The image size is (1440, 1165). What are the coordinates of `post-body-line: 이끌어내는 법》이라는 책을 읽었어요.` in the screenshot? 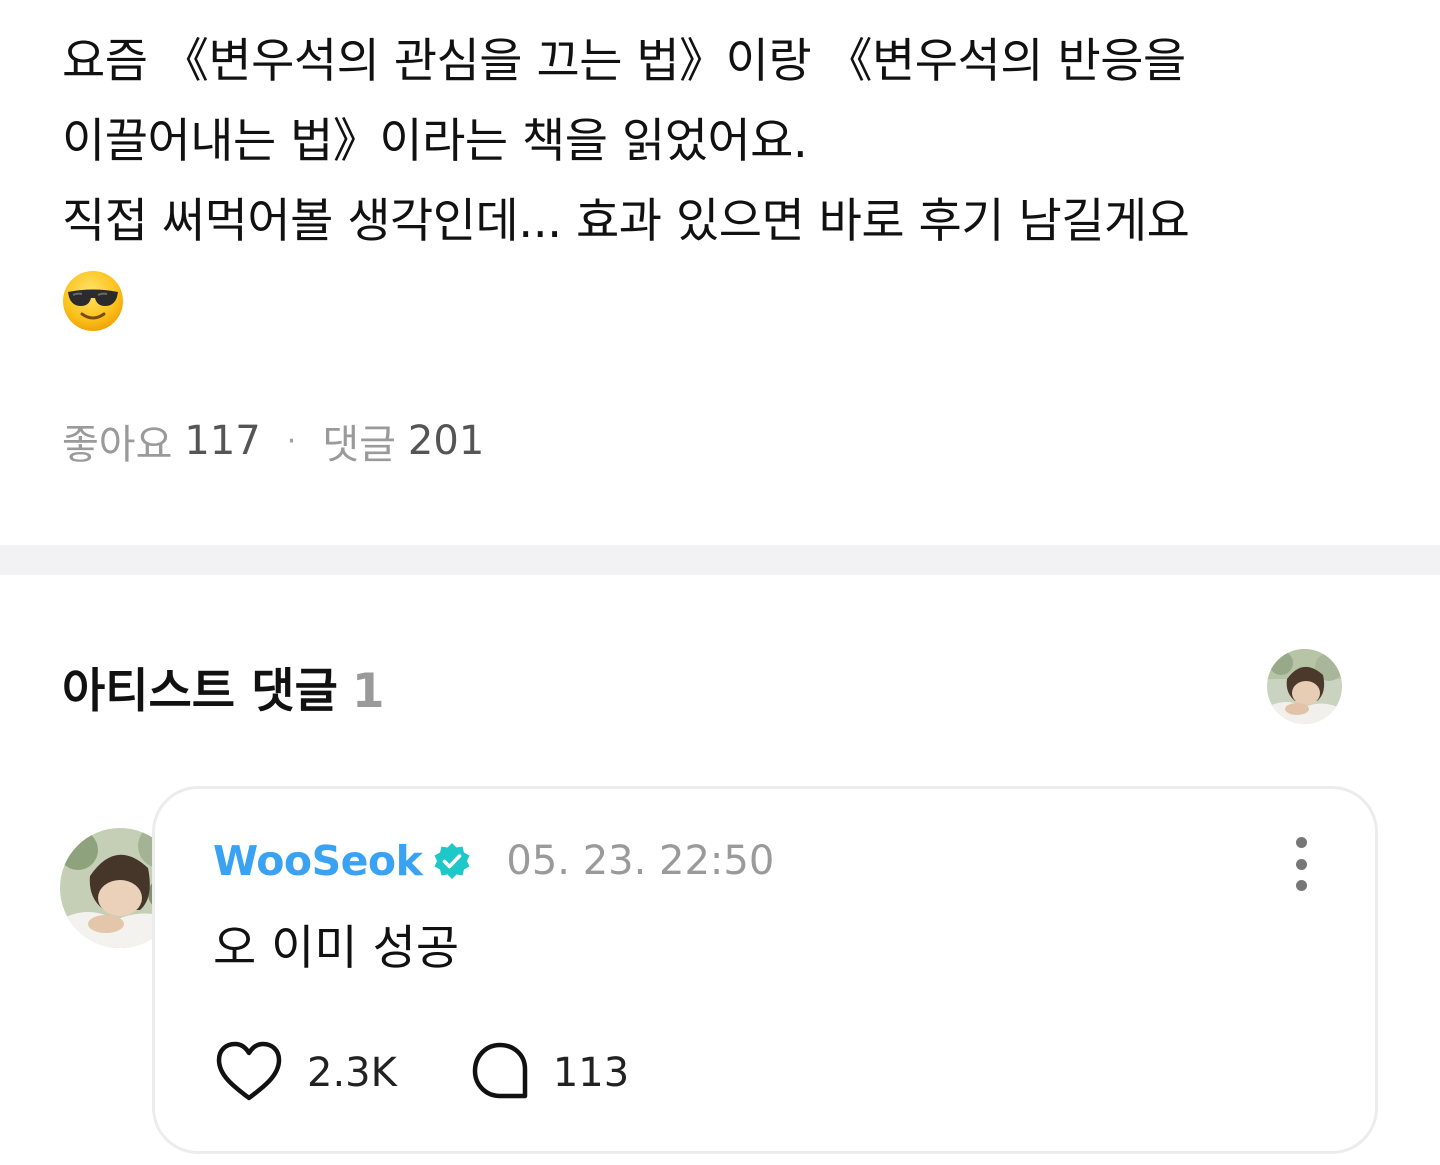 It's located at (435, 141).